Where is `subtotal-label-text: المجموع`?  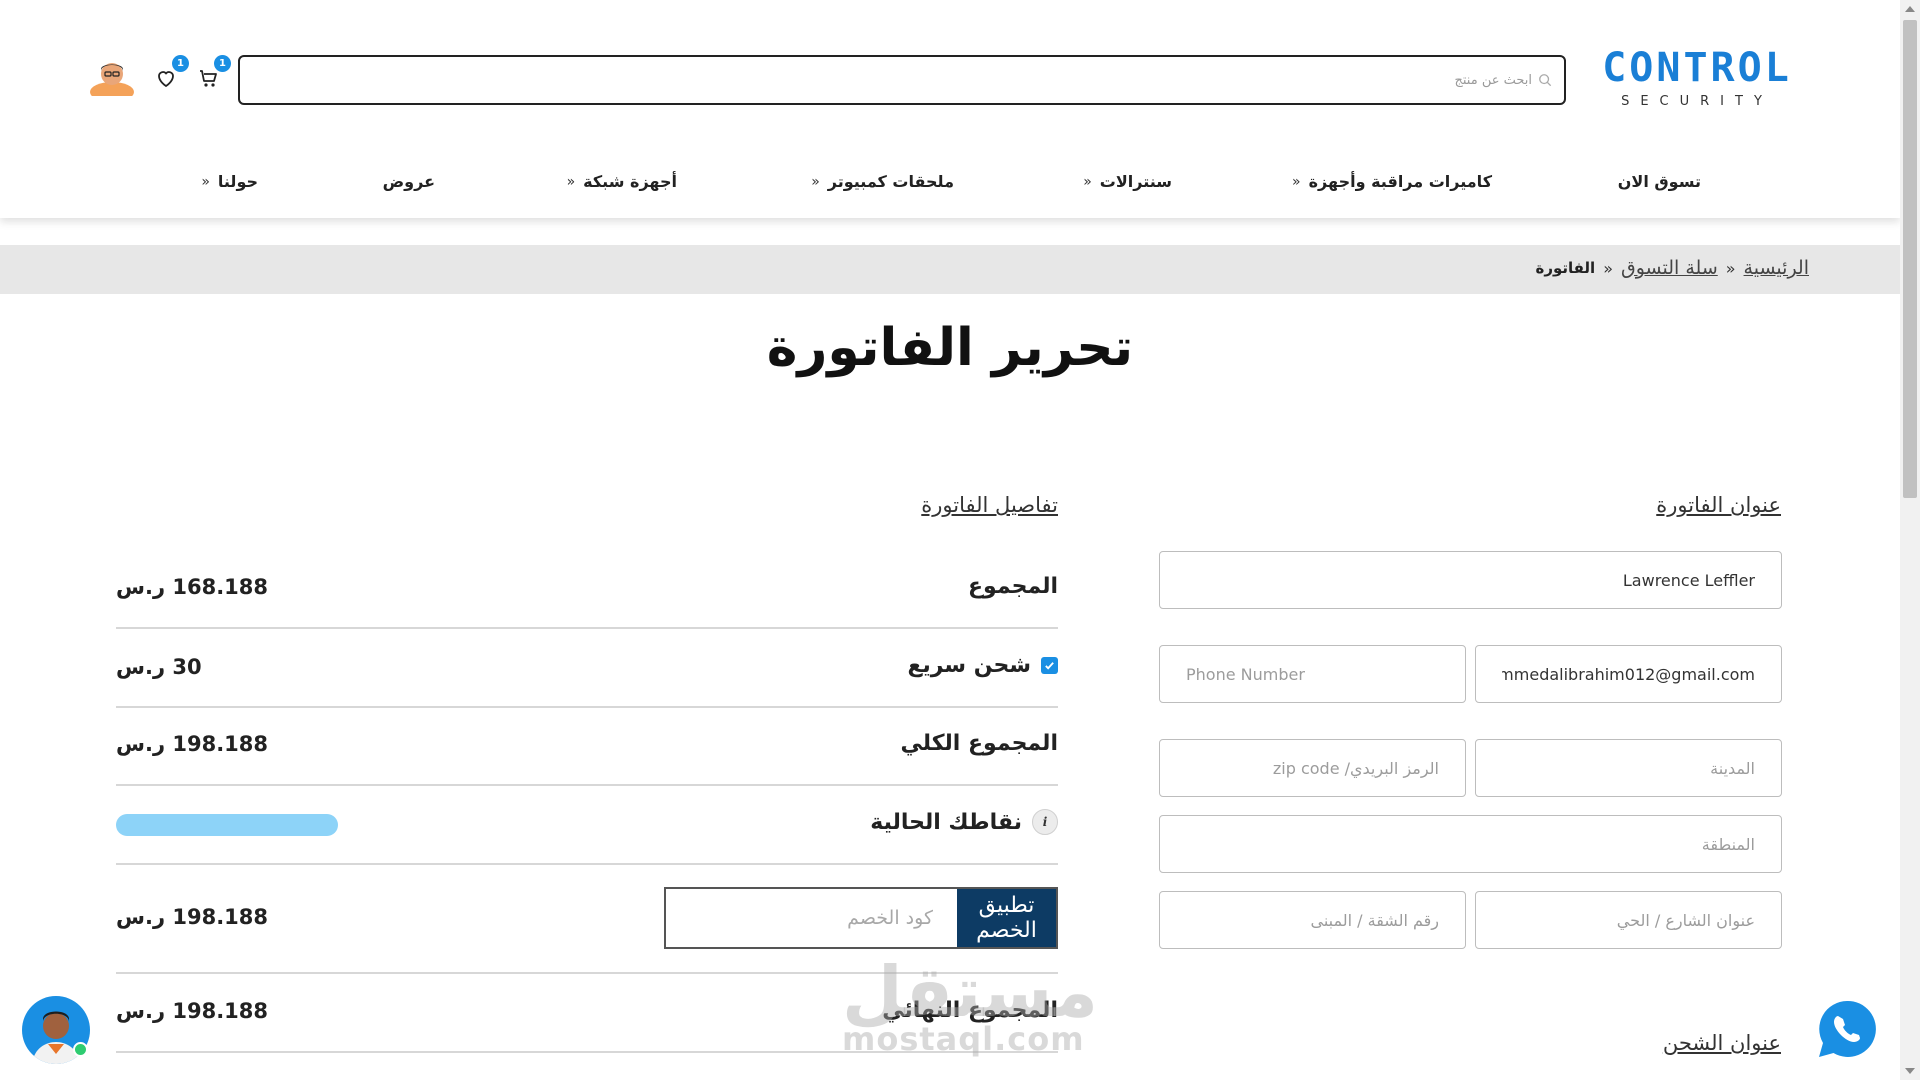
subtotal-label-text: المجموع is located at coordinates (1013, 586).